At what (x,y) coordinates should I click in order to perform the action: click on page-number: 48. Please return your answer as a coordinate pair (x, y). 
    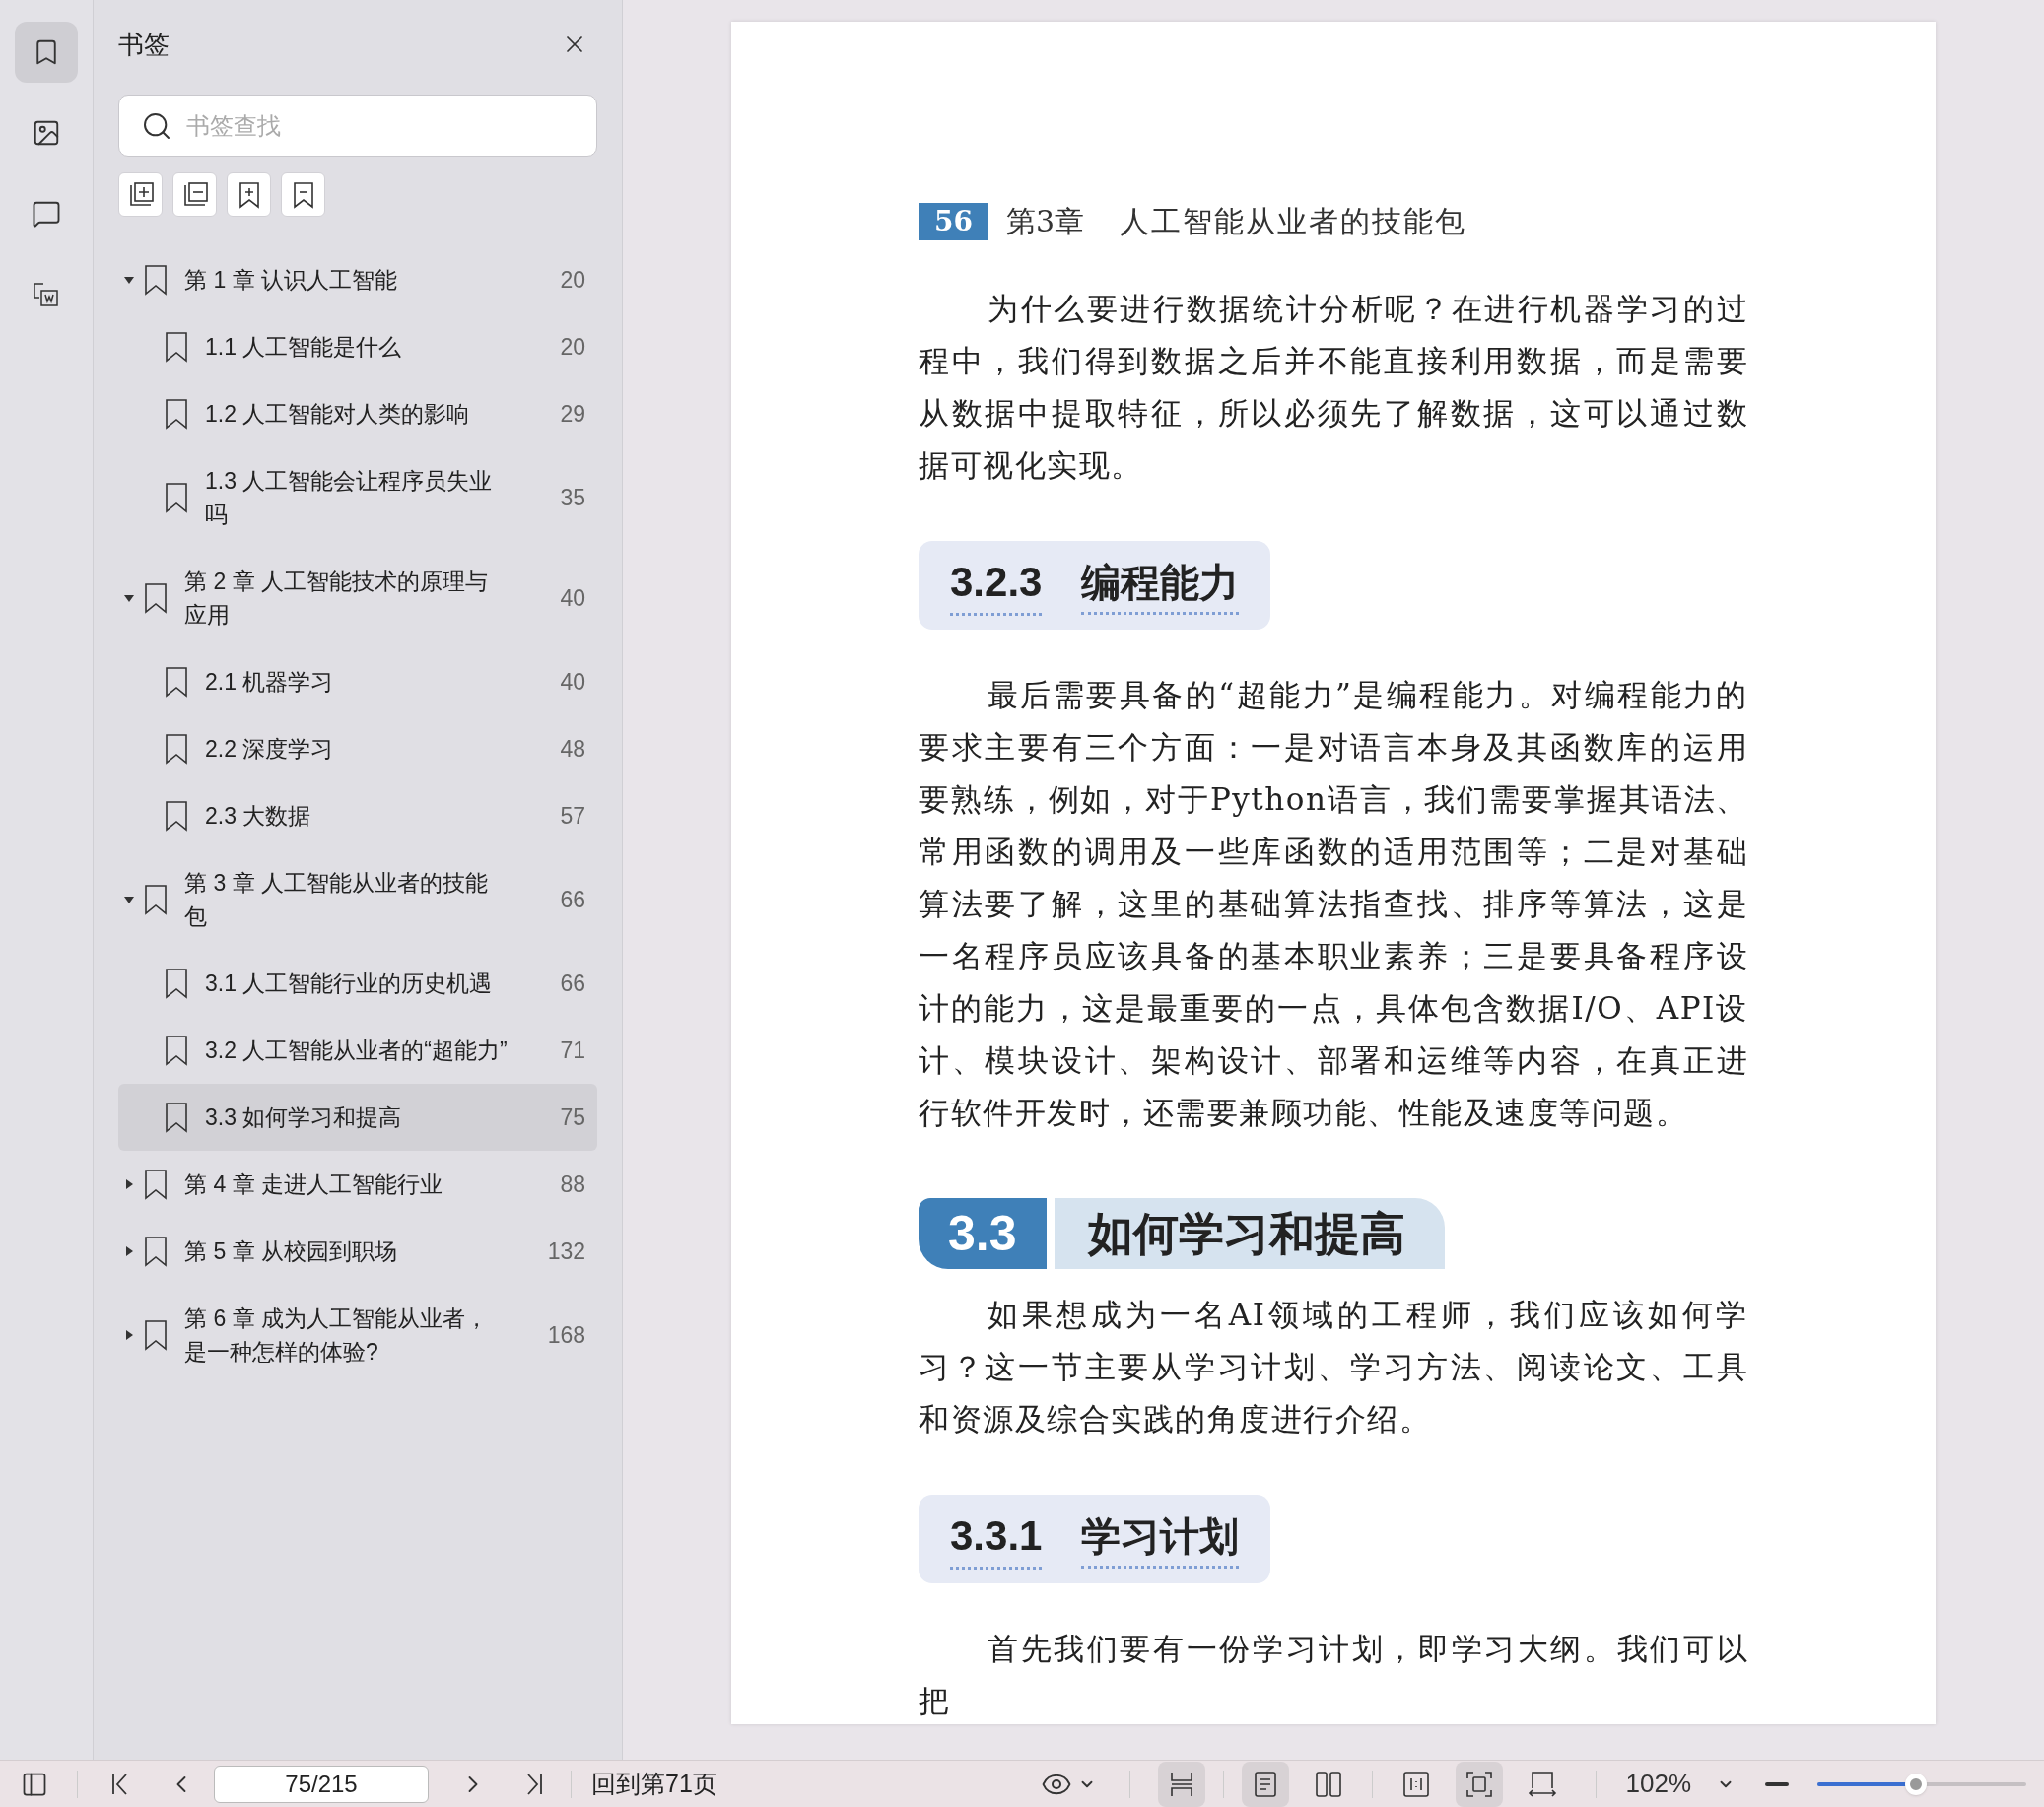
    Looking at the image, I should click on (572, 749).